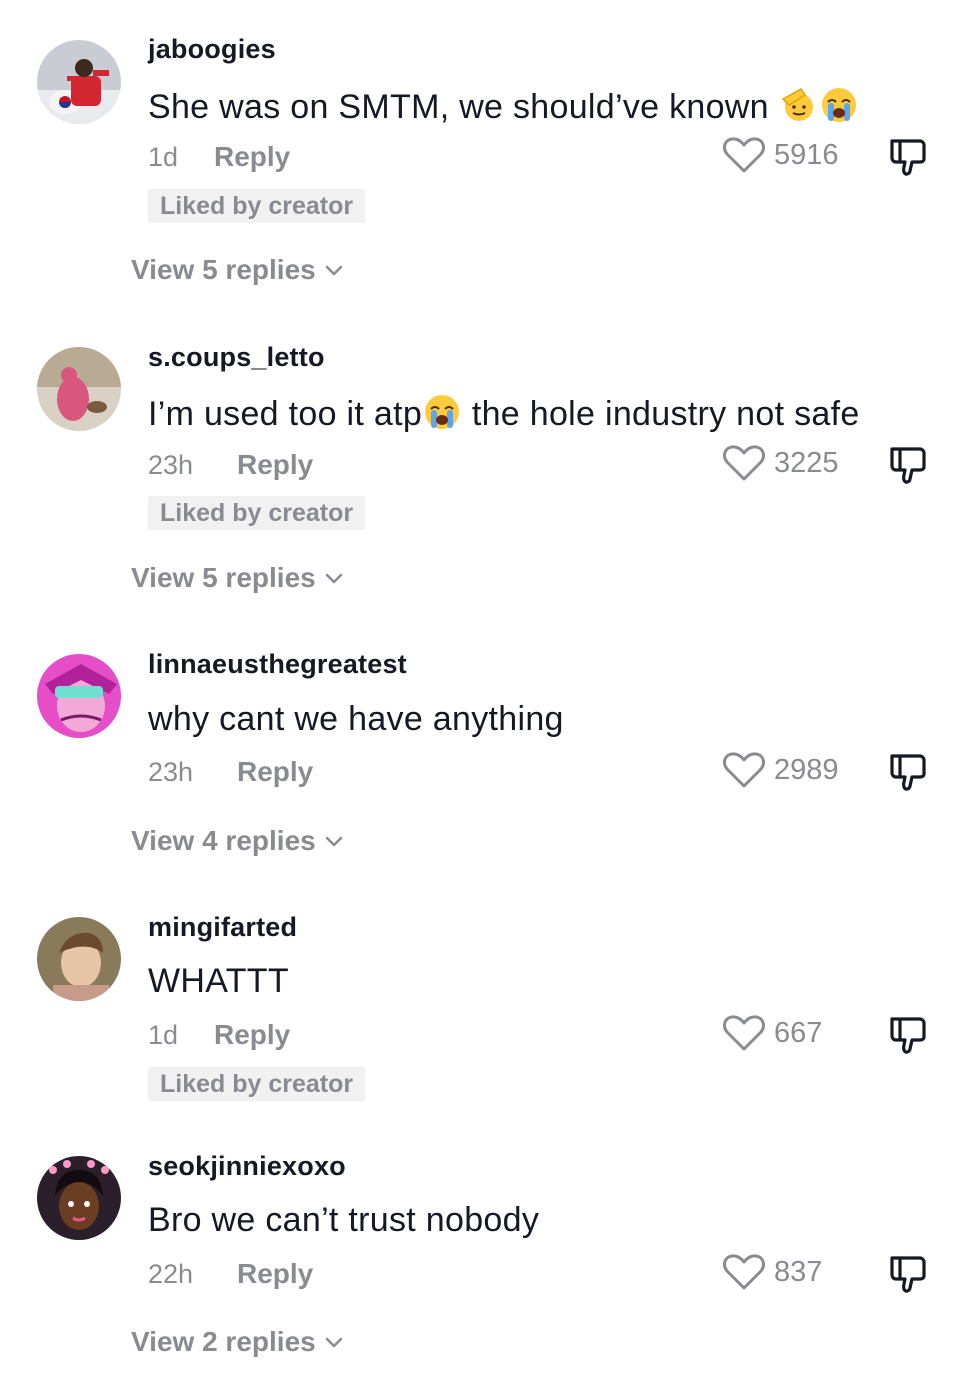 The height and width of the screenshot is (1380, 960). I want to click on like-count: 667, so click(798, 1032).